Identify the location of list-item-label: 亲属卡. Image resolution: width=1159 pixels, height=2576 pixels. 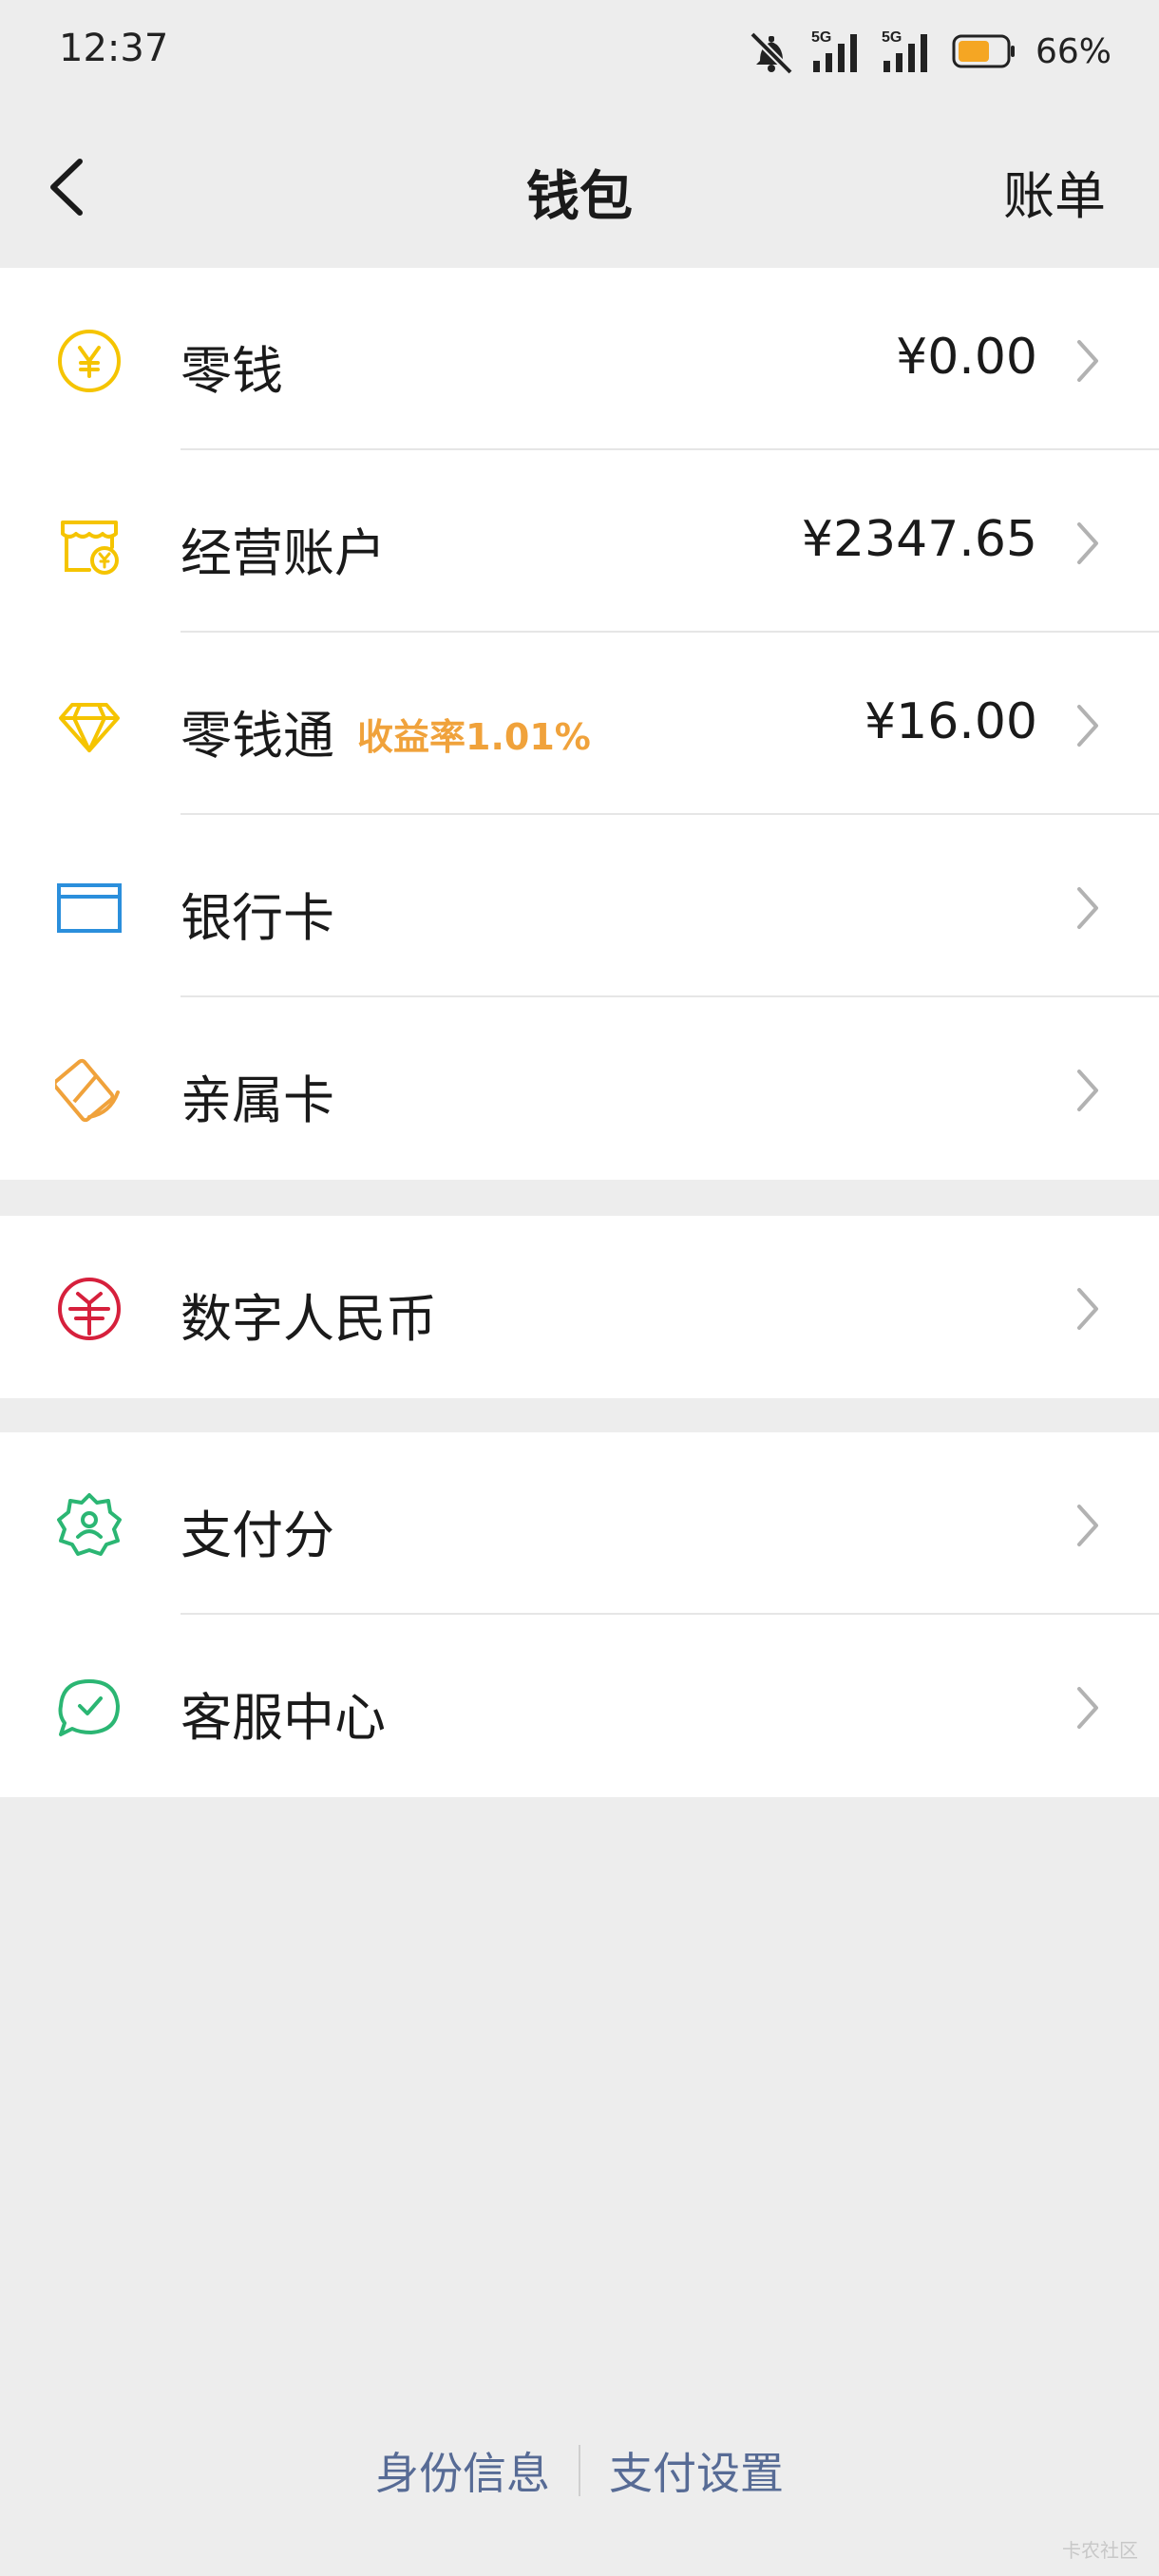
(257, 1100).